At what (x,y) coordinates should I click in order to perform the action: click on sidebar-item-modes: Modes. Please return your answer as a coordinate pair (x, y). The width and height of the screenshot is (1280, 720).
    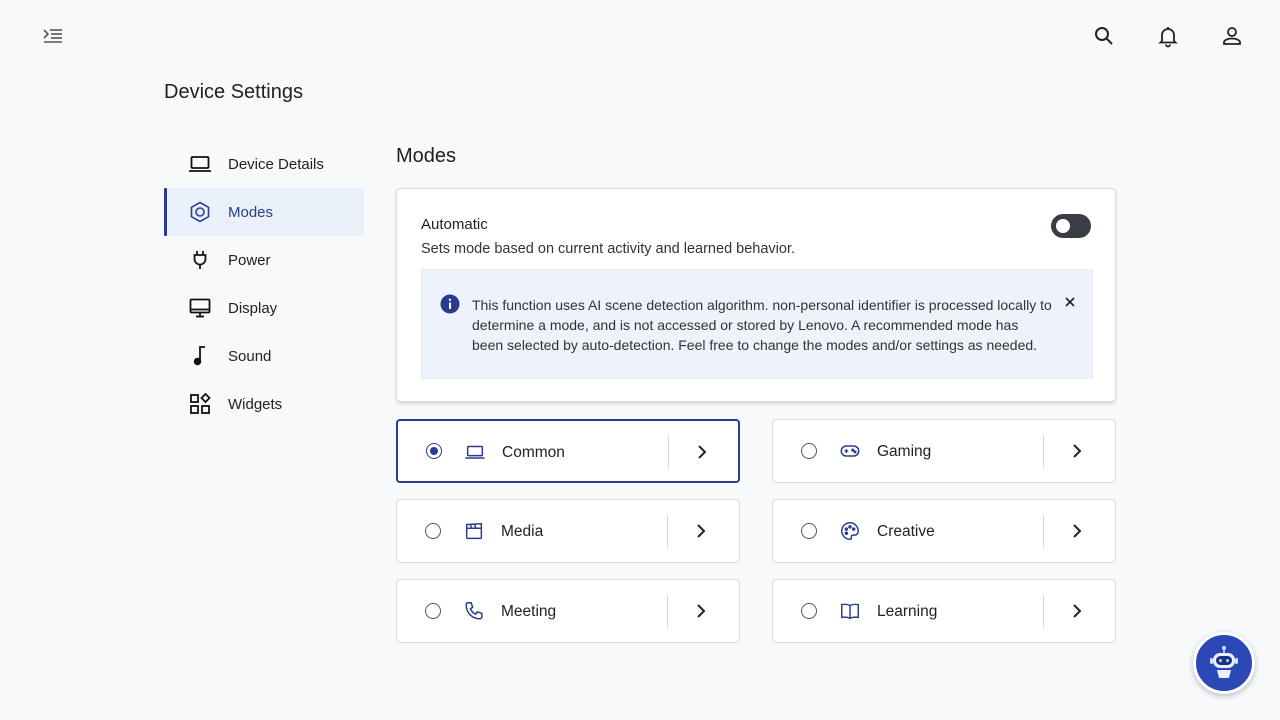
    Looking at the image, I should click on (264, 212).